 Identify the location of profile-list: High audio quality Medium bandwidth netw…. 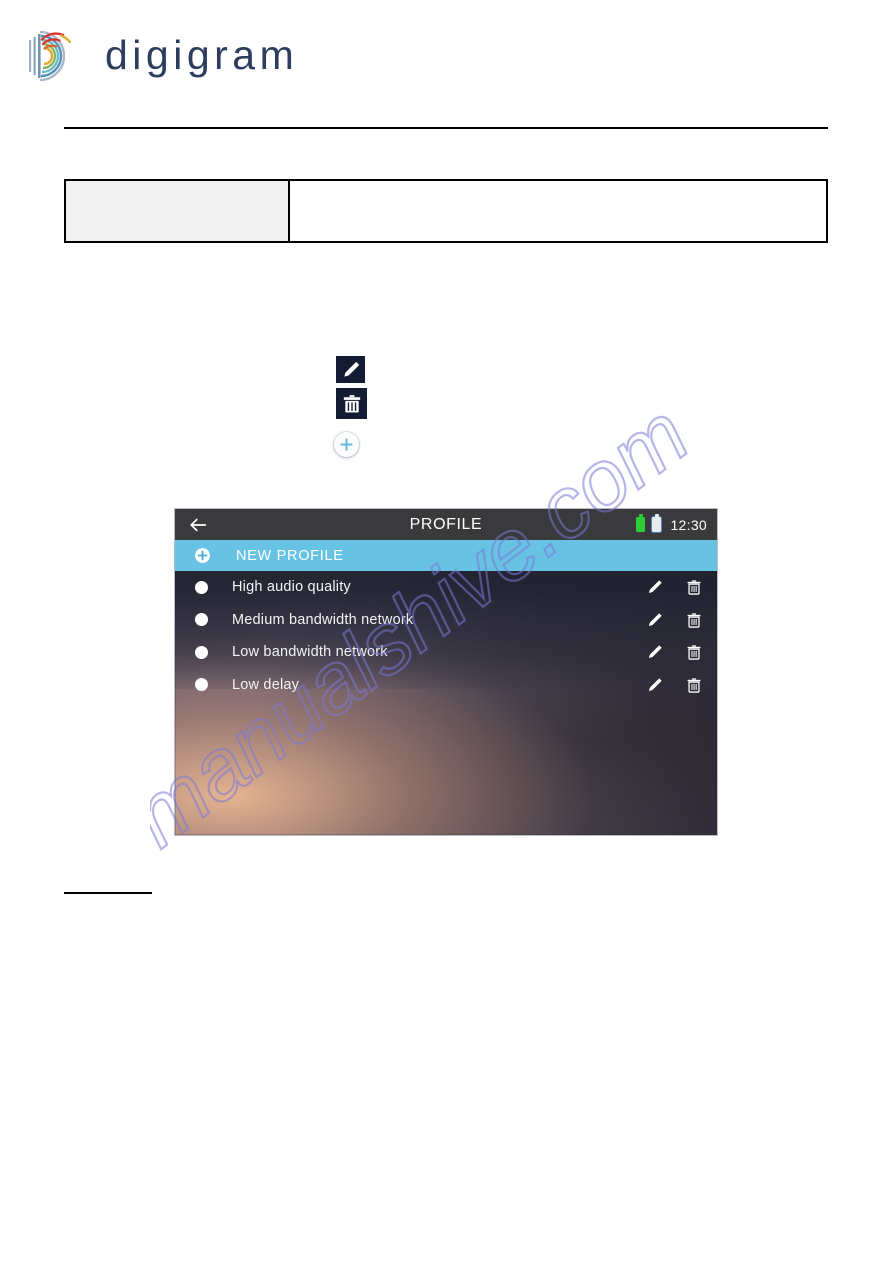
(446, 636).